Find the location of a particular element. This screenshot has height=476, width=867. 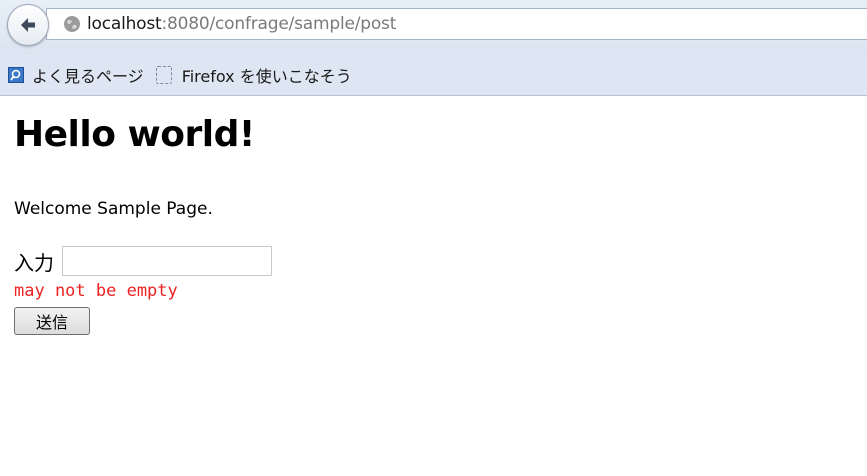

url-host: localhost is located at coordinates (124, 24).